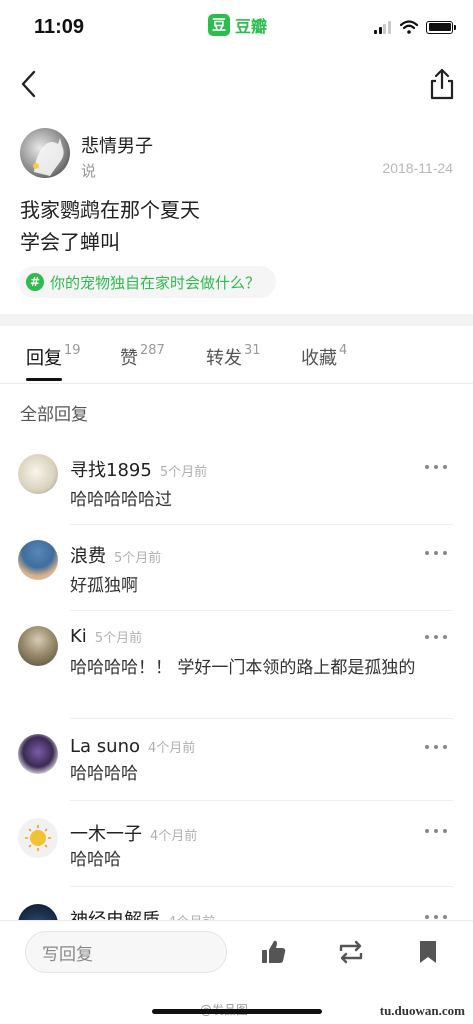 The height and width of the screenshot is (1024, 473). I want to click on watermark-site: tu.duowan.com, so click(422, 1010).